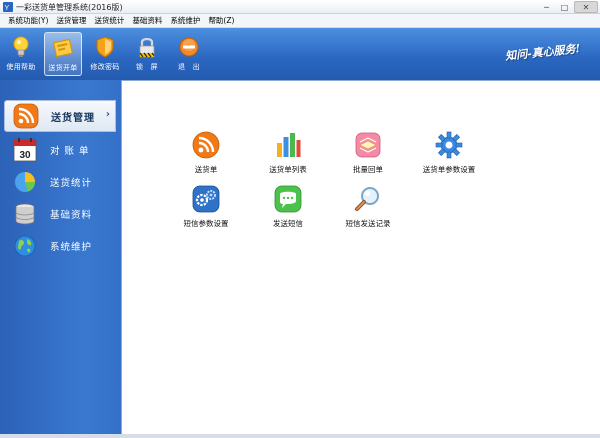 The image size is (600, 438). Describe the element at coordinates (546, 7) in the screenshot. I see `minimize-button: ─` at that location.